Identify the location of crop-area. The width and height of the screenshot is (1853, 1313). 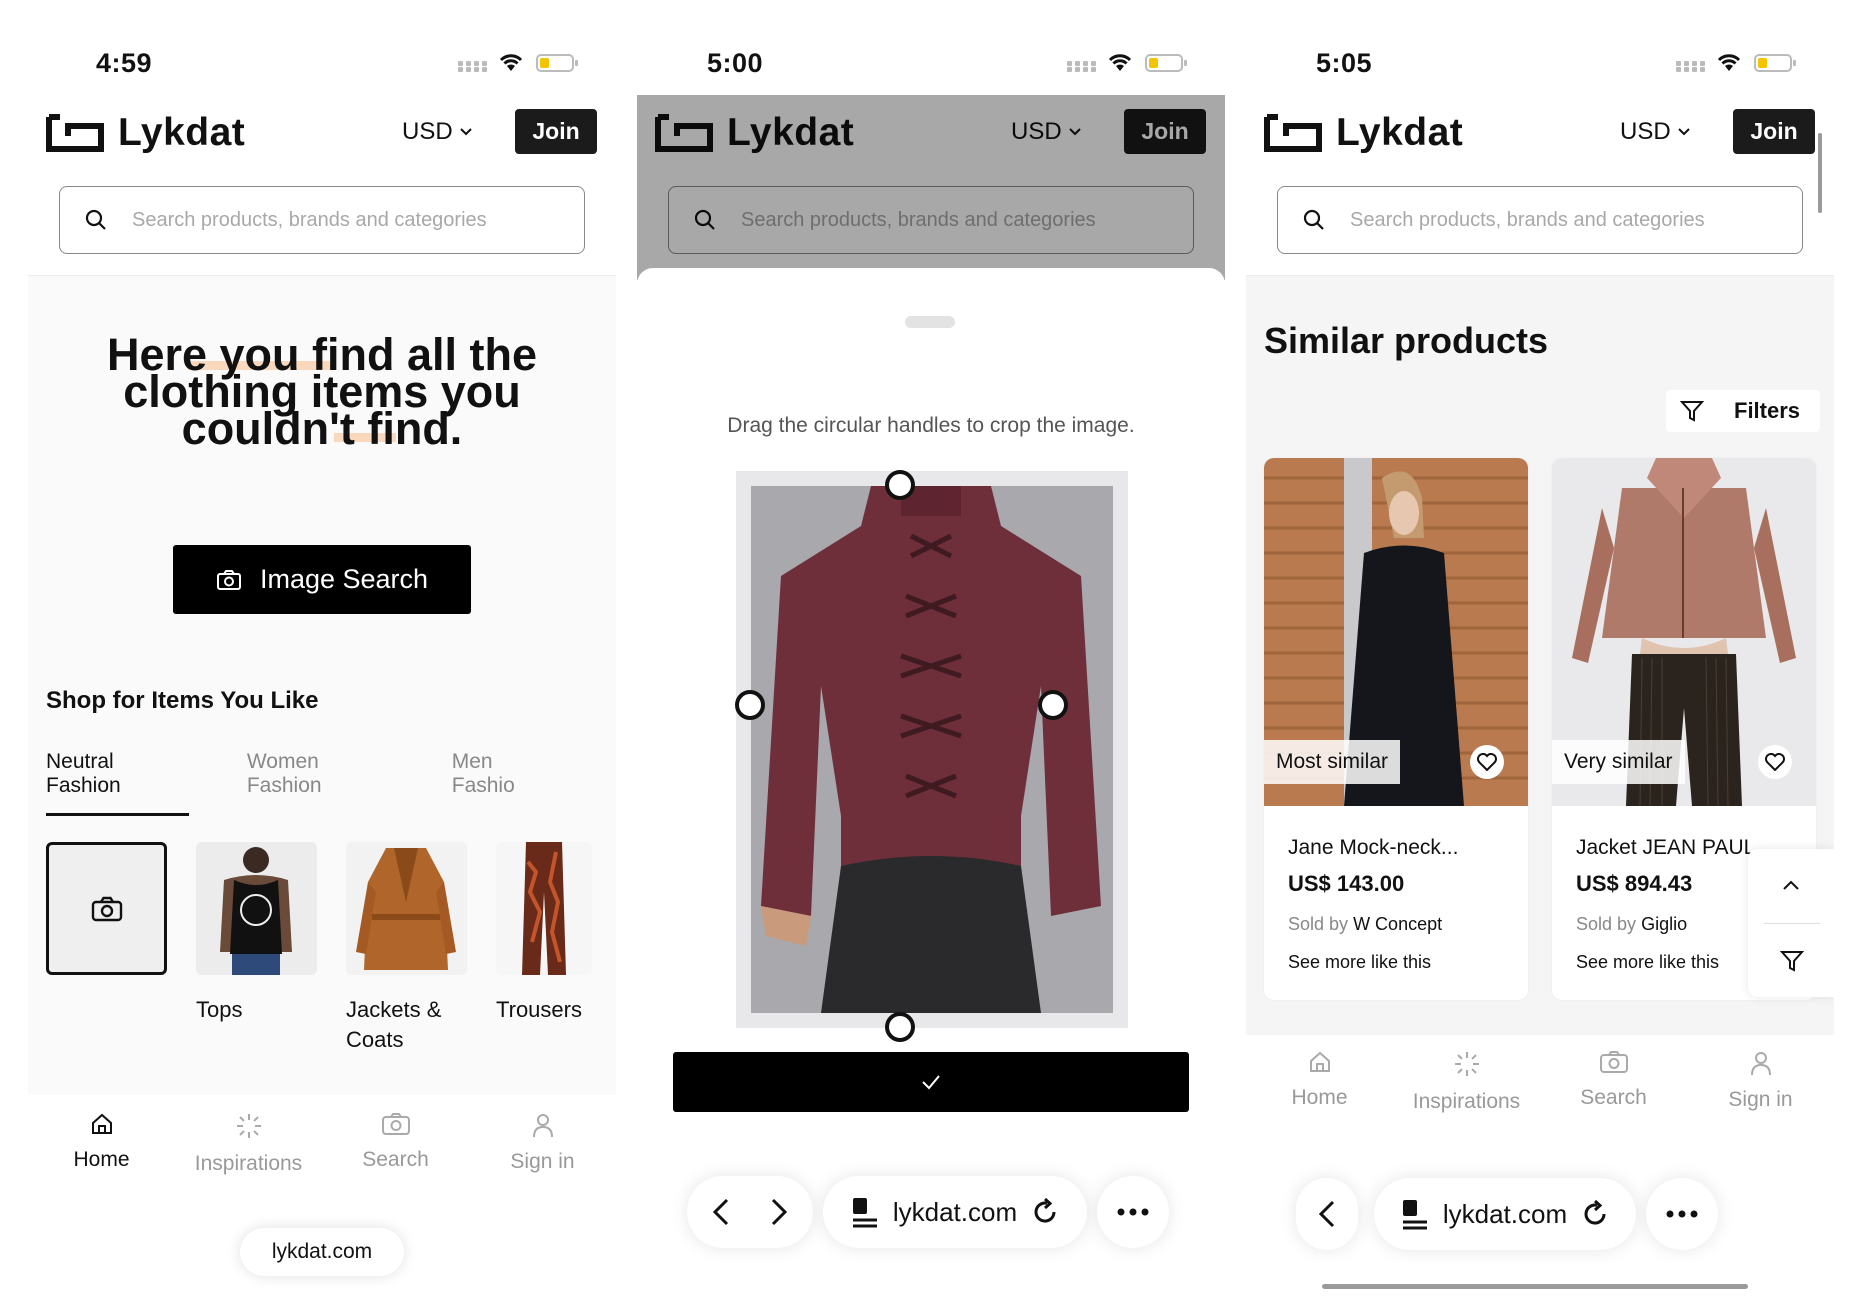
(931, 756).